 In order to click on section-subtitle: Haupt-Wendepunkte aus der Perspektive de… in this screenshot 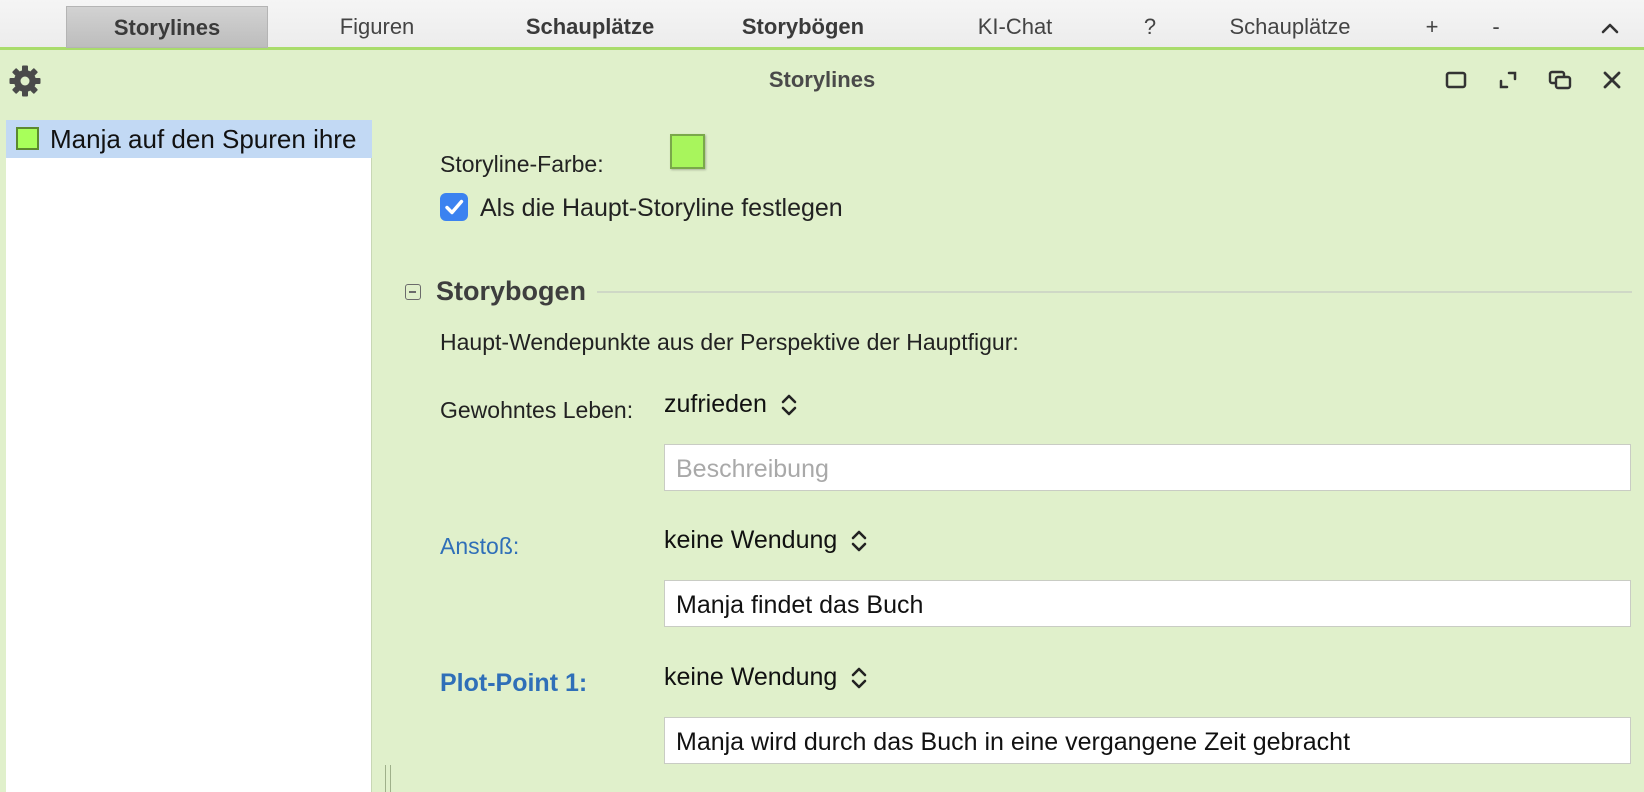, I will do `click(729, 342)`.